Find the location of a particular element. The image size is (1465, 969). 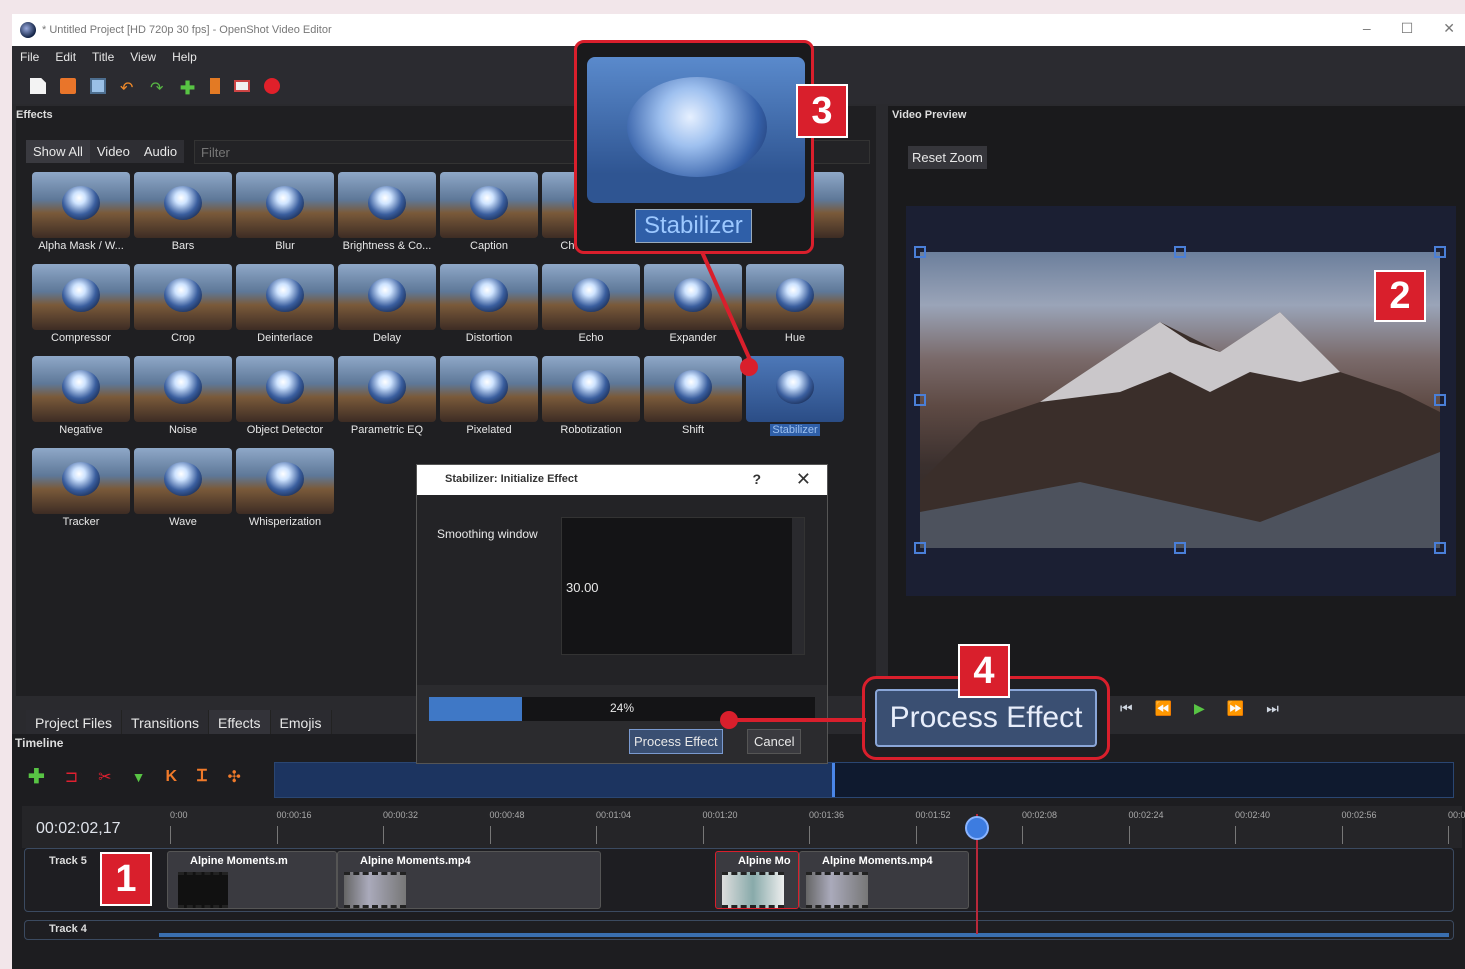

new-file-icon is located at coordinates (38, 86).